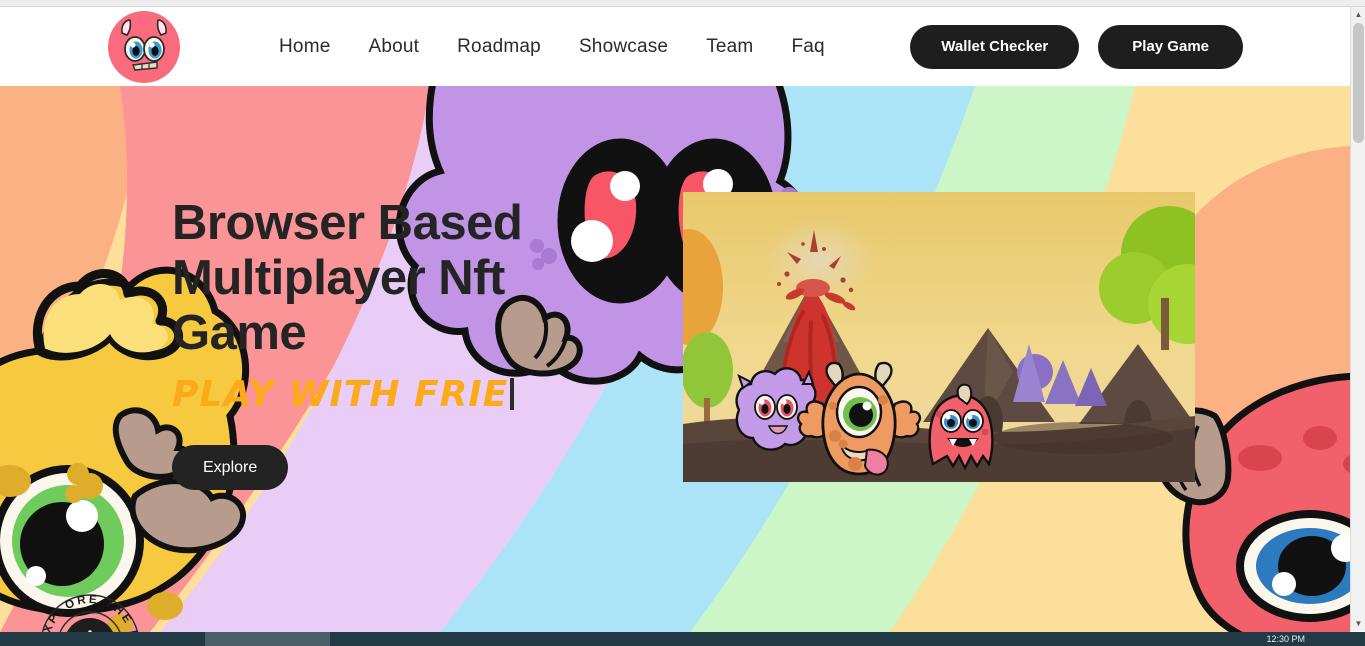 Image resolution: width=1365 pixels, height=646 pixels. I want to click on pink-devil-monster-logo-icon, so click(144, 46).